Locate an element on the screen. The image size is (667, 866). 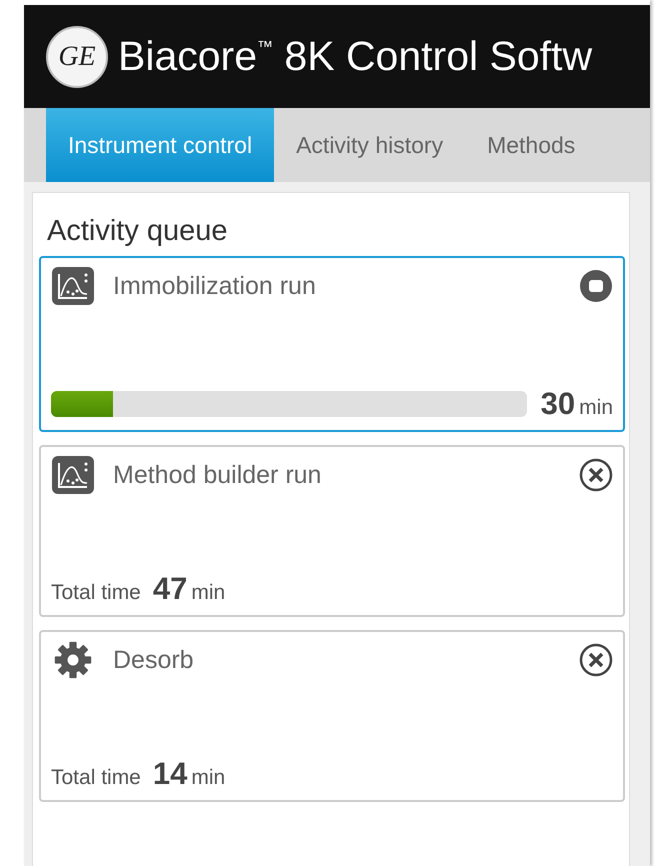
activity-name: Desorb is located at coordinates (154, 660).